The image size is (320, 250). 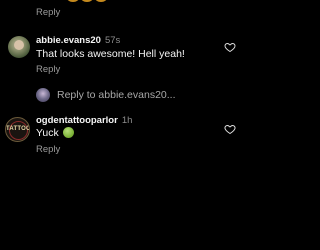 I want to click on comment-text: Yuck, so click(x=55, y=133).